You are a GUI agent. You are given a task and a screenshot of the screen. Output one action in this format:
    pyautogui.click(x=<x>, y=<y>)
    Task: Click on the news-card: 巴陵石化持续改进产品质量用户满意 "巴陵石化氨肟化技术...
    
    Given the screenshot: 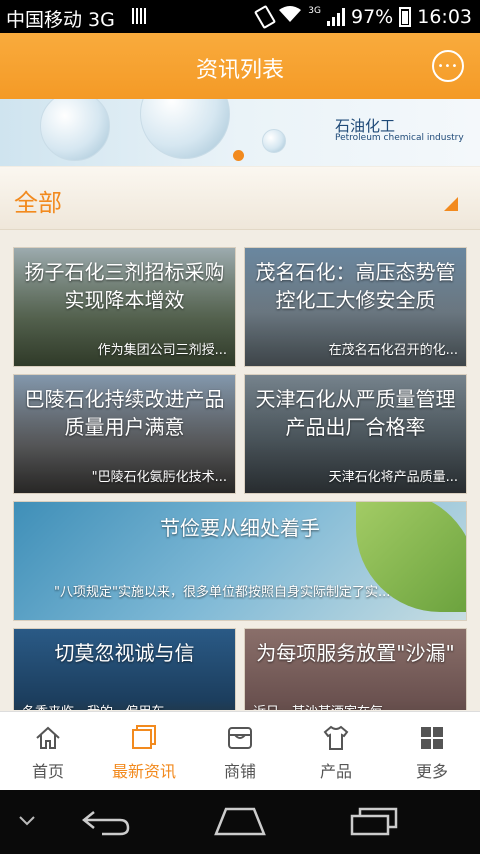 What is the action you would take?
    pyautogui.click(x=124, y=434)
    